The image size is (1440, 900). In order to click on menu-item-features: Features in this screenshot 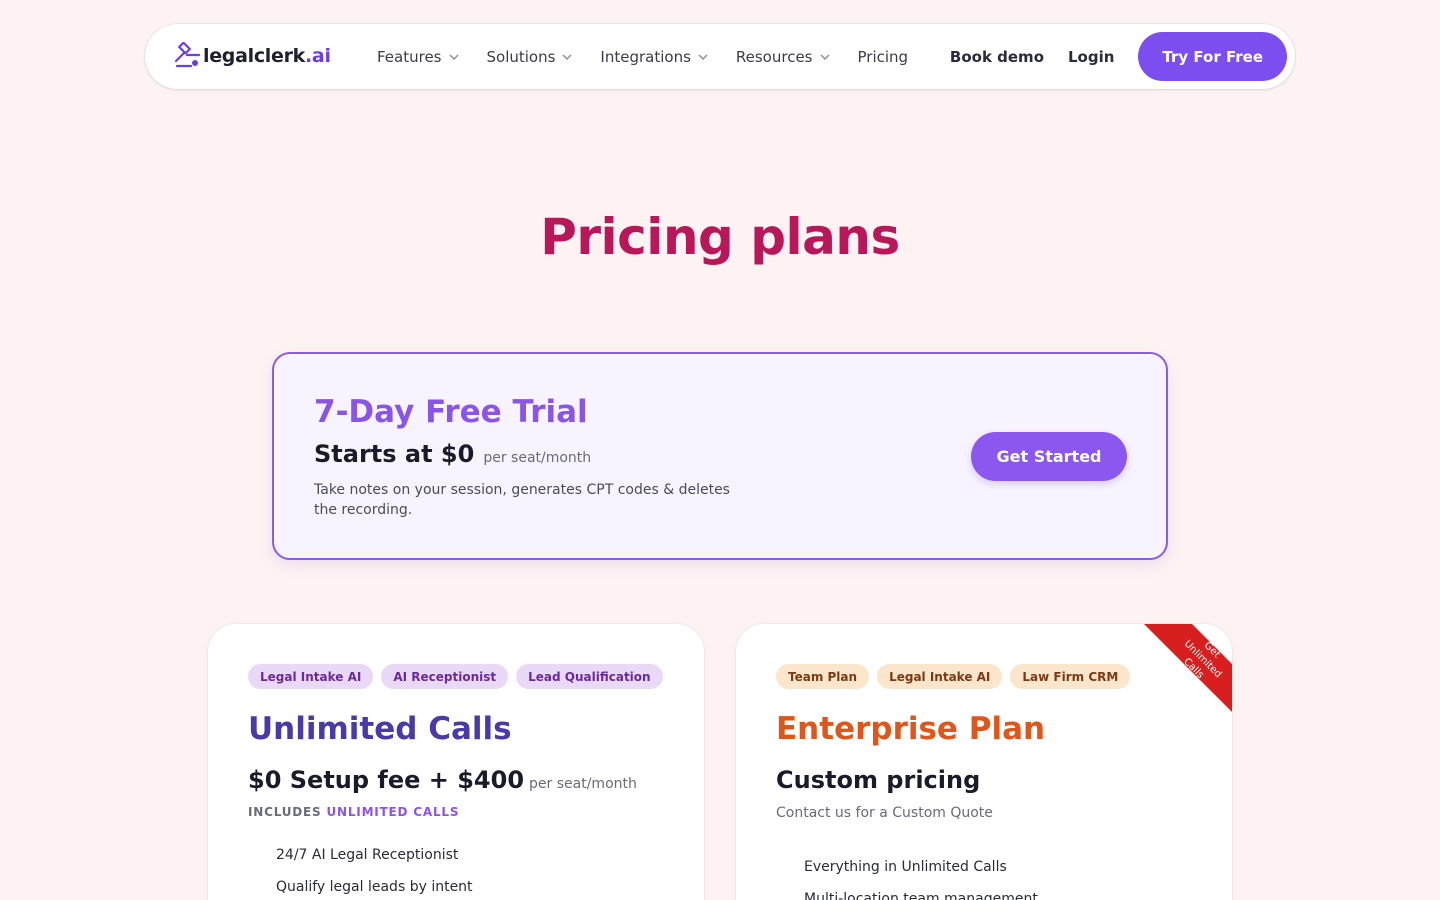, I will do `click(418, 57)`.